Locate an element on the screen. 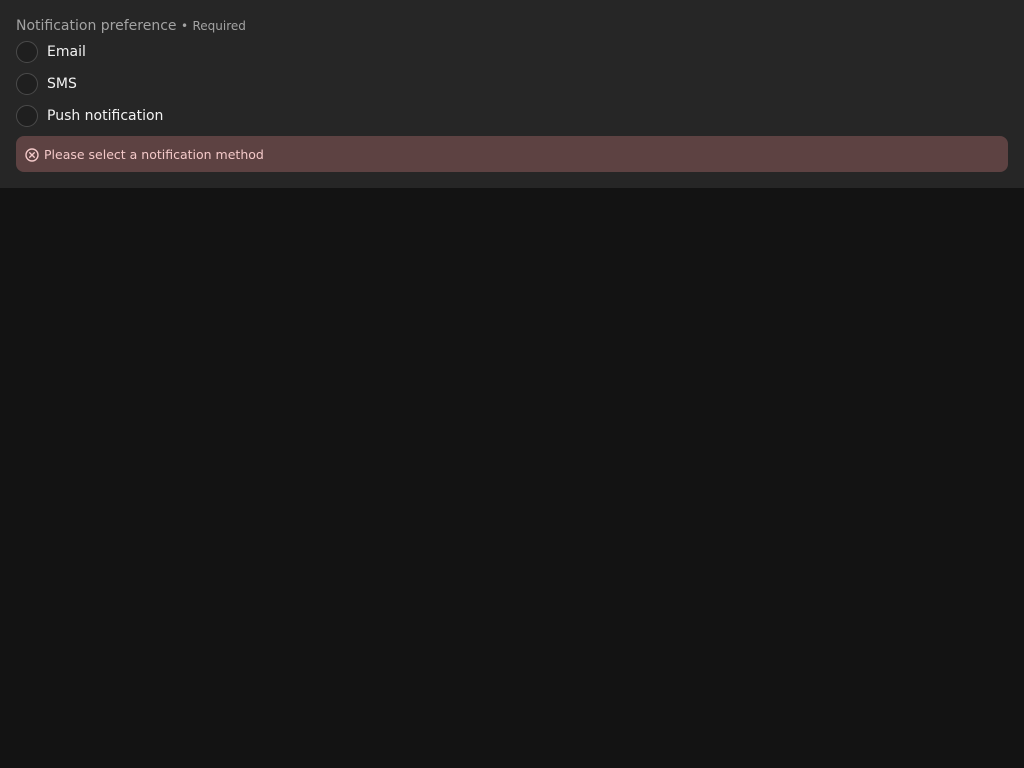  fieldset-legend: Notification preference • Required is located at coordinates (131, 26).